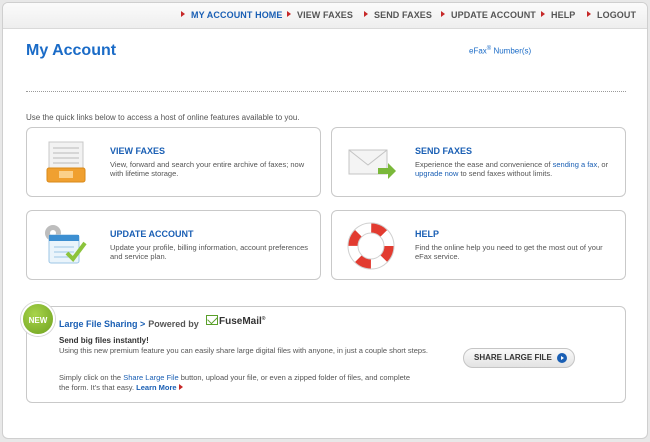 The width and height of the screenshot is (650, 442). What do you see at coordinates (138, 151) in the screenshot?
I see `card-title: VIEW FAXES` at bounding box center [138, 151].